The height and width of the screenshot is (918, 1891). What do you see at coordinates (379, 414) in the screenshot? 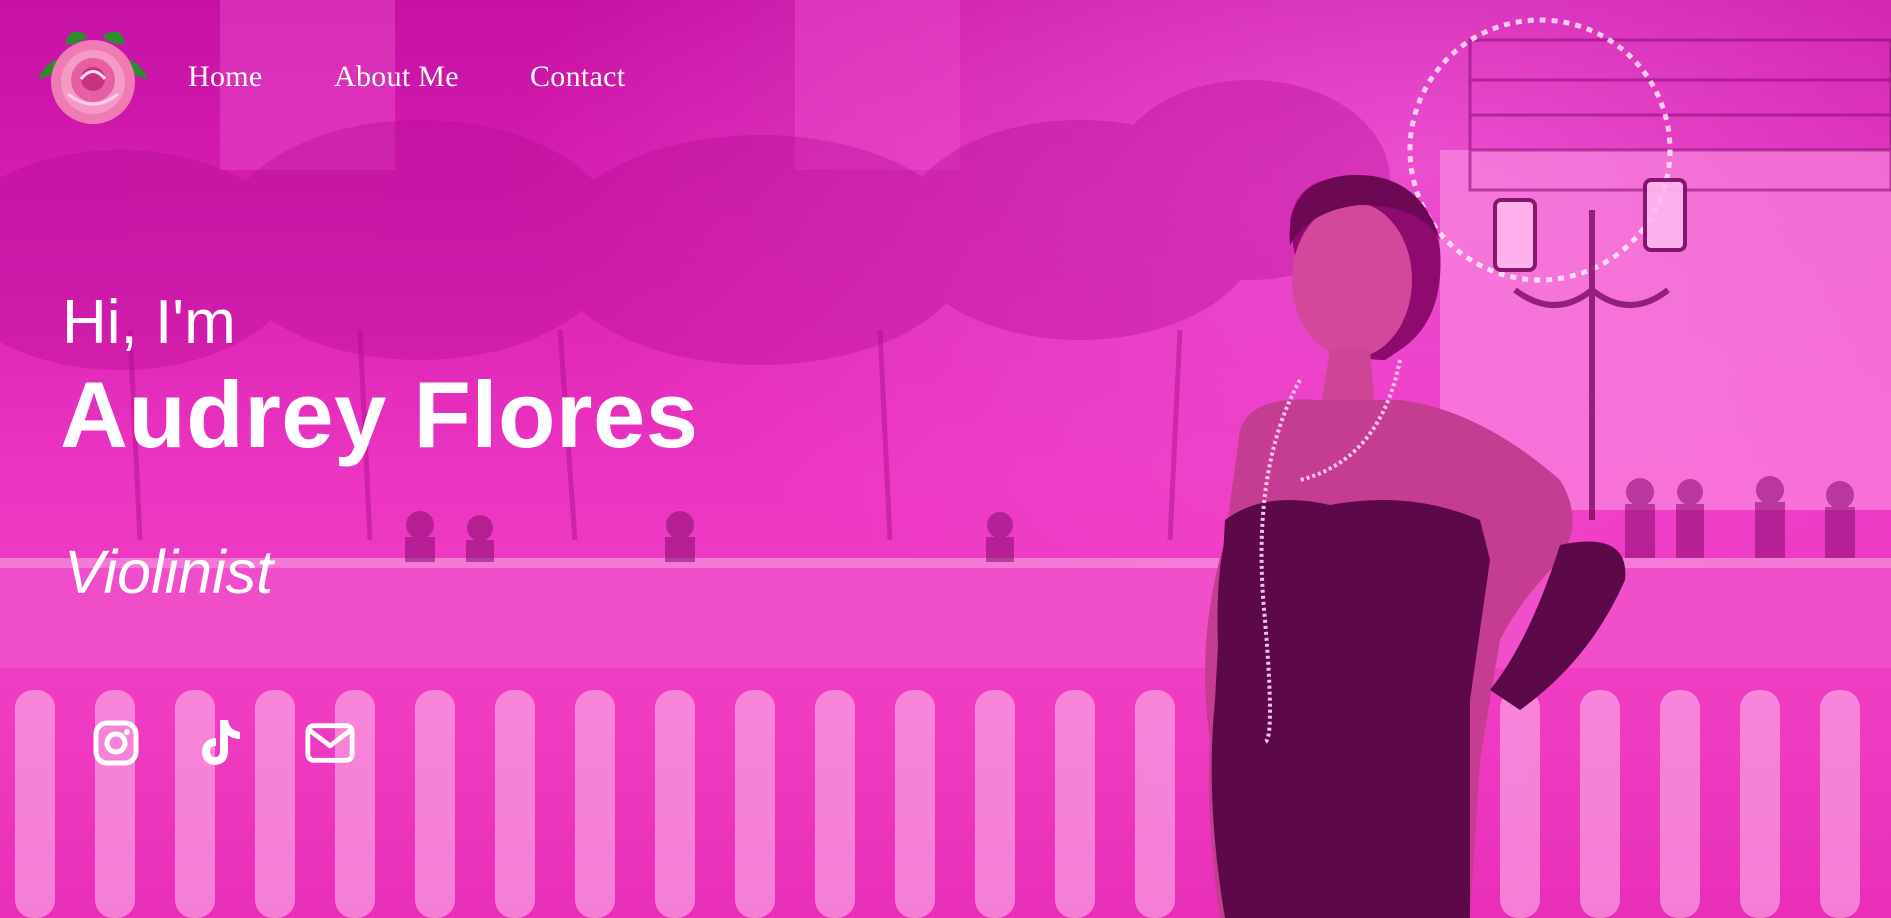
I see `person-name: Audrey Flores` at bounding box center [379, 414].